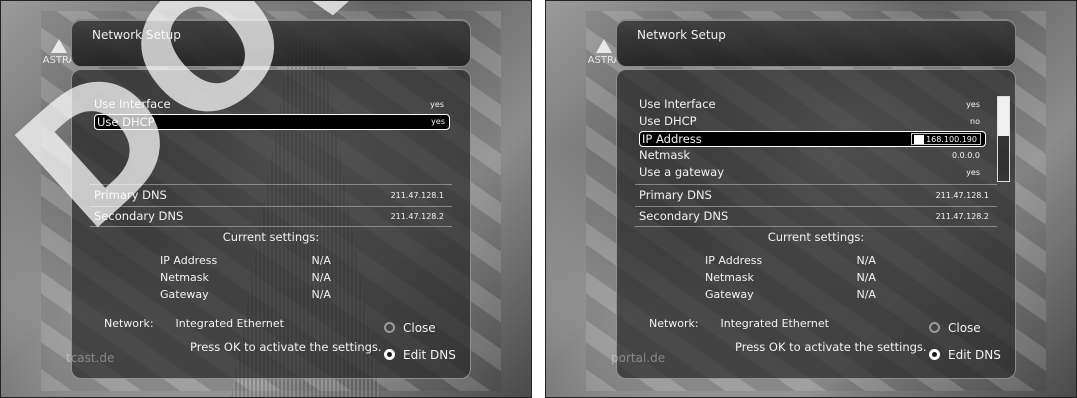 This screenshot has height=398, width=1077. I want to click on use-dhcp-value: yes, so click(438, 121).